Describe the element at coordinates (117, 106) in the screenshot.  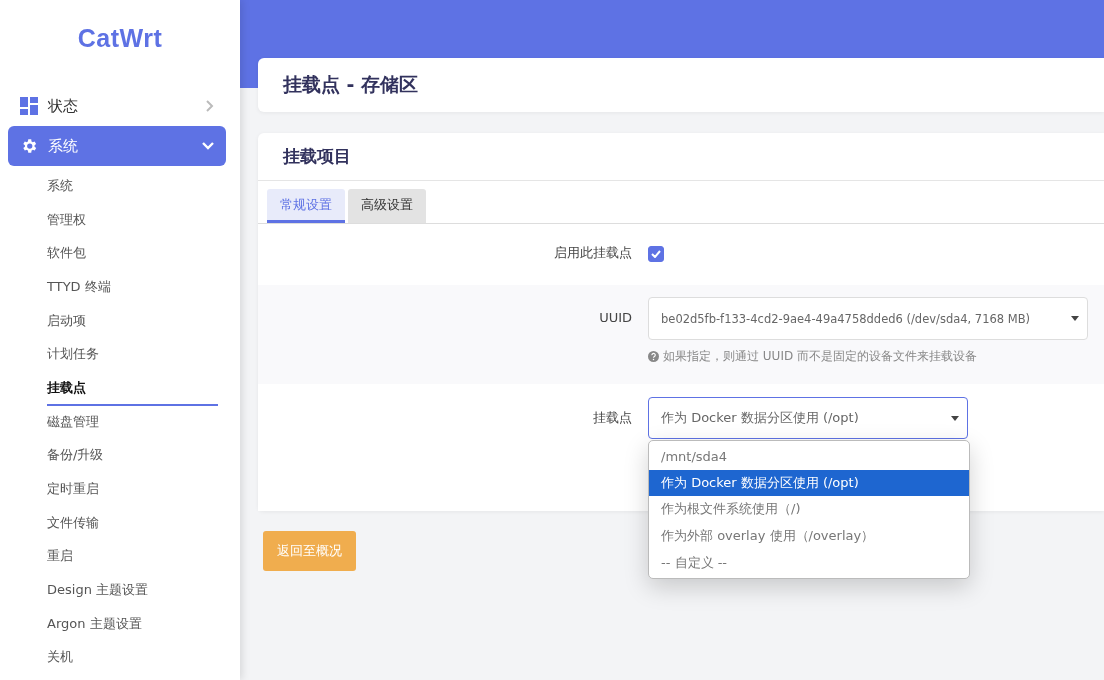
I see `sidebar-menu-item: 状态` at that location.